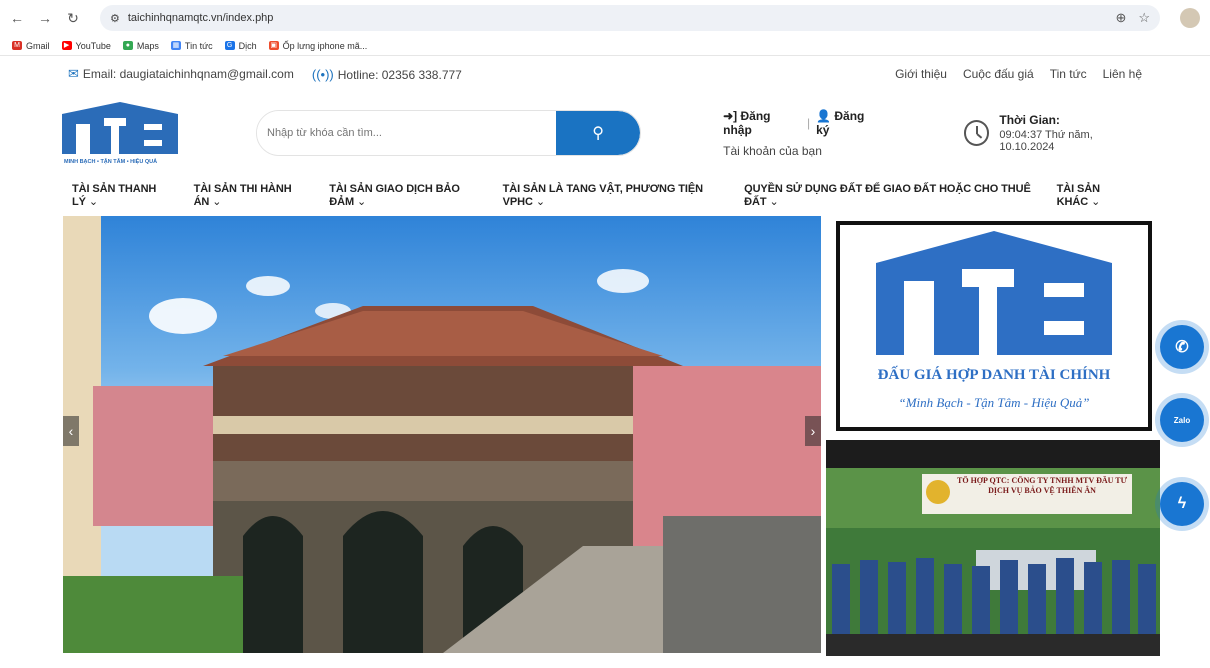 This screenshot has width=1210, height=668. I want to click on toplink-auctions: Cuộc đấu giá, so click(998, 74).